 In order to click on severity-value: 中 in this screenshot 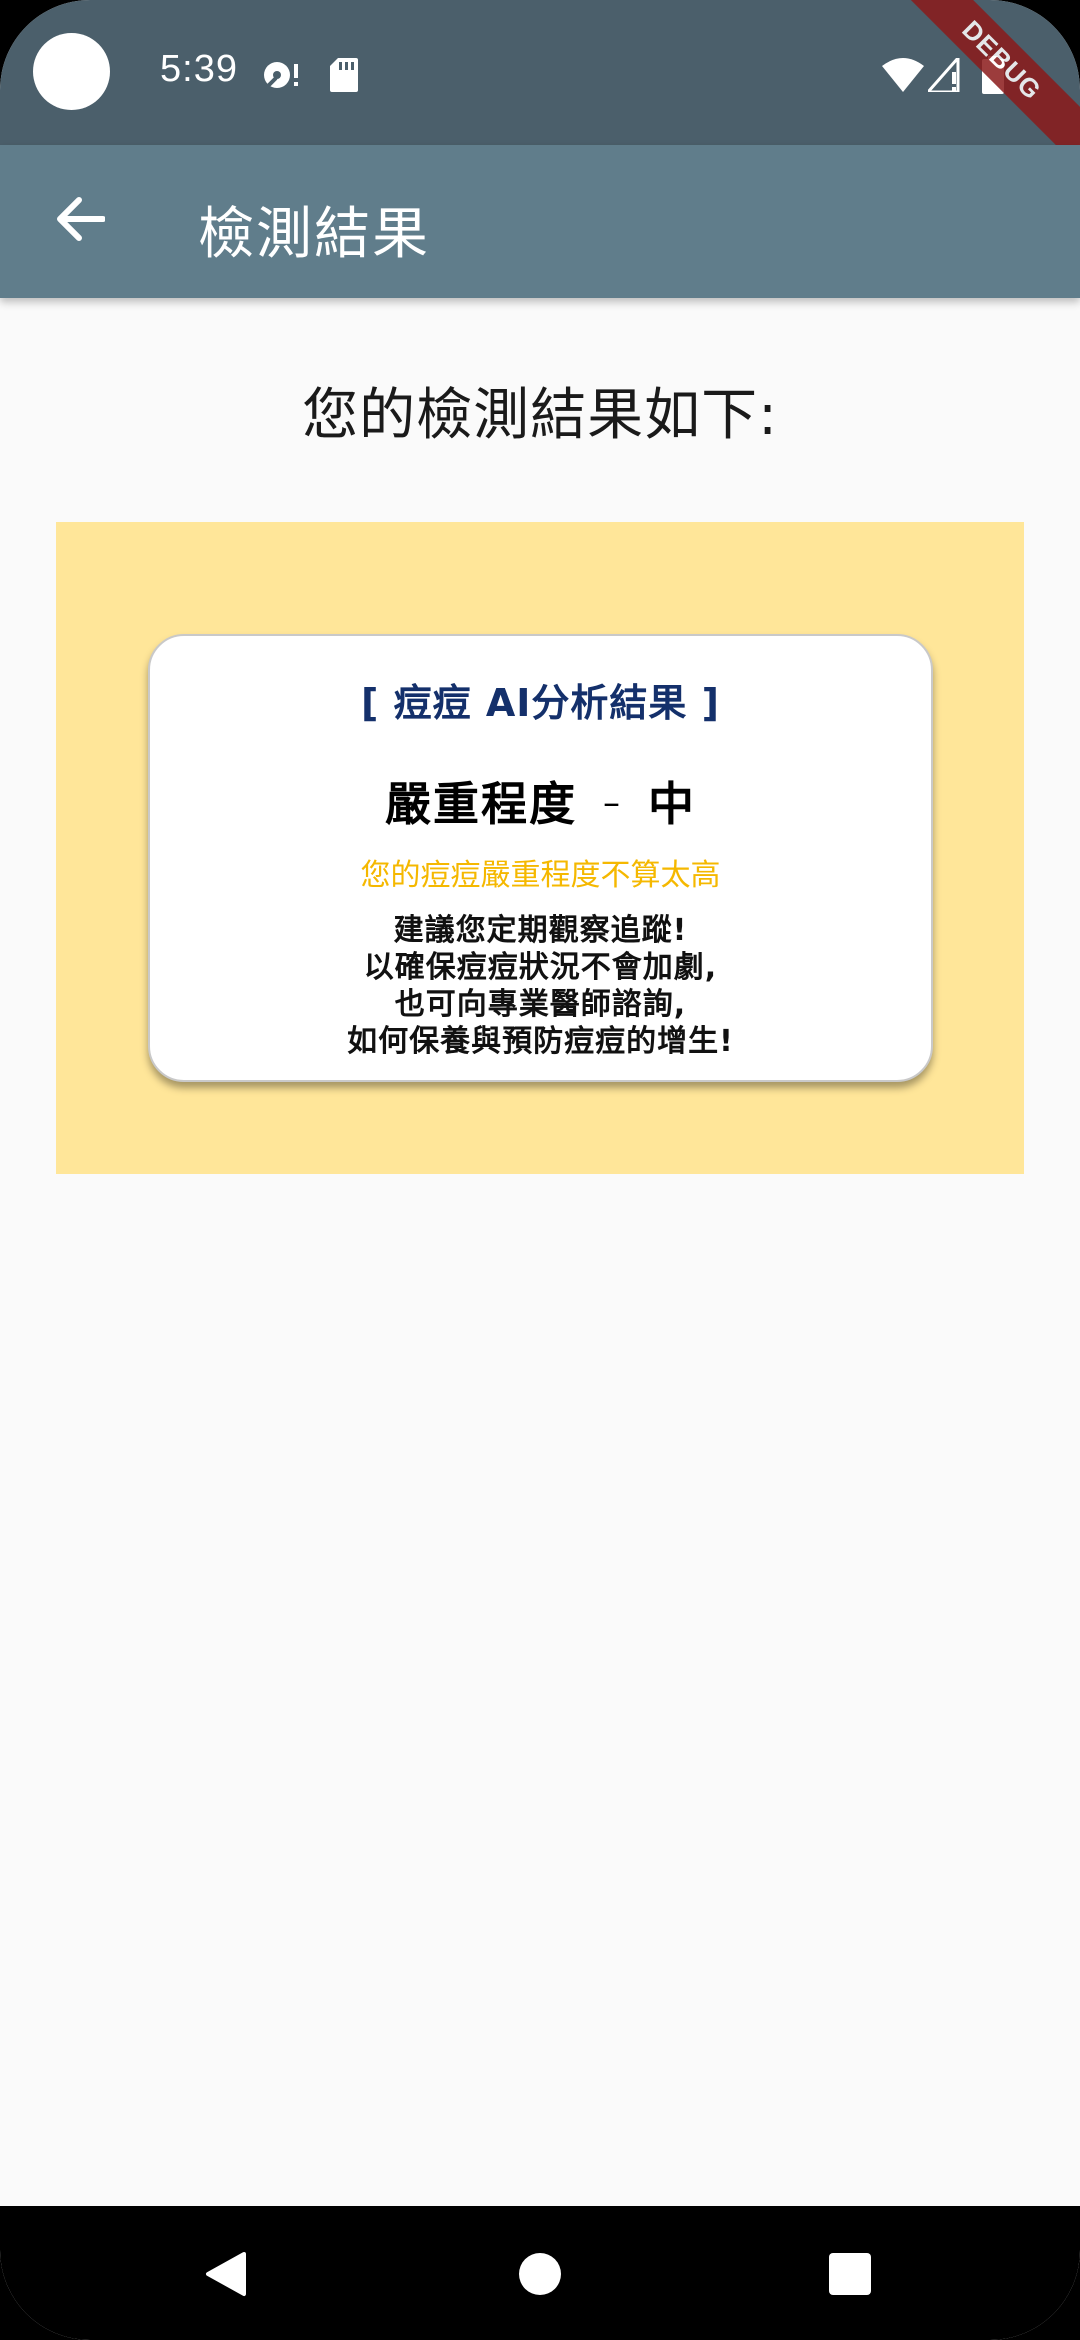, I will do `click(672, 804)`.